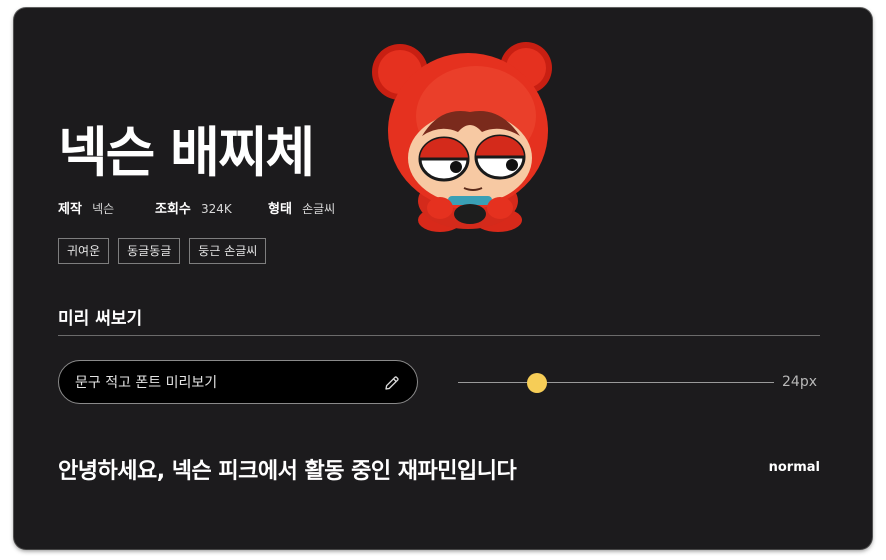 The width and height of the screenshot is (886, 560). Describe the element at coordinates (70, 209) in the screenshot. I see `meta-author-label: 제작` at that location.